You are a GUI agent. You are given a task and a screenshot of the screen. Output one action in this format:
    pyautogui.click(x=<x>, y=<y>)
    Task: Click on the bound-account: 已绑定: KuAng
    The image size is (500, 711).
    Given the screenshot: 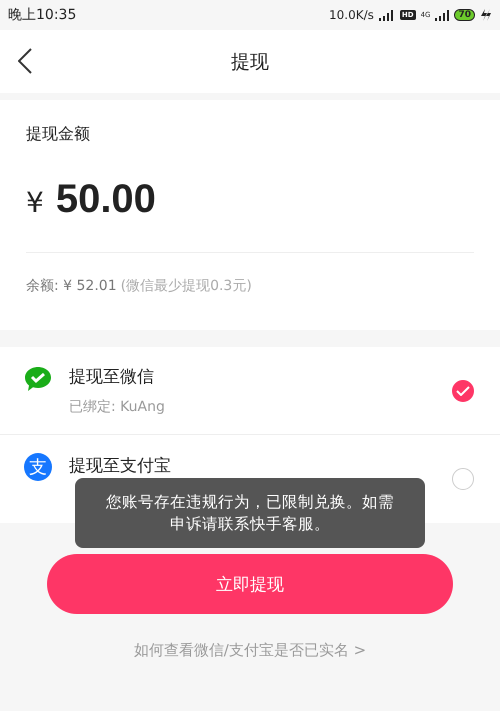 What is the action you would take?
    pyautogui.click(x=117, y=407)
    